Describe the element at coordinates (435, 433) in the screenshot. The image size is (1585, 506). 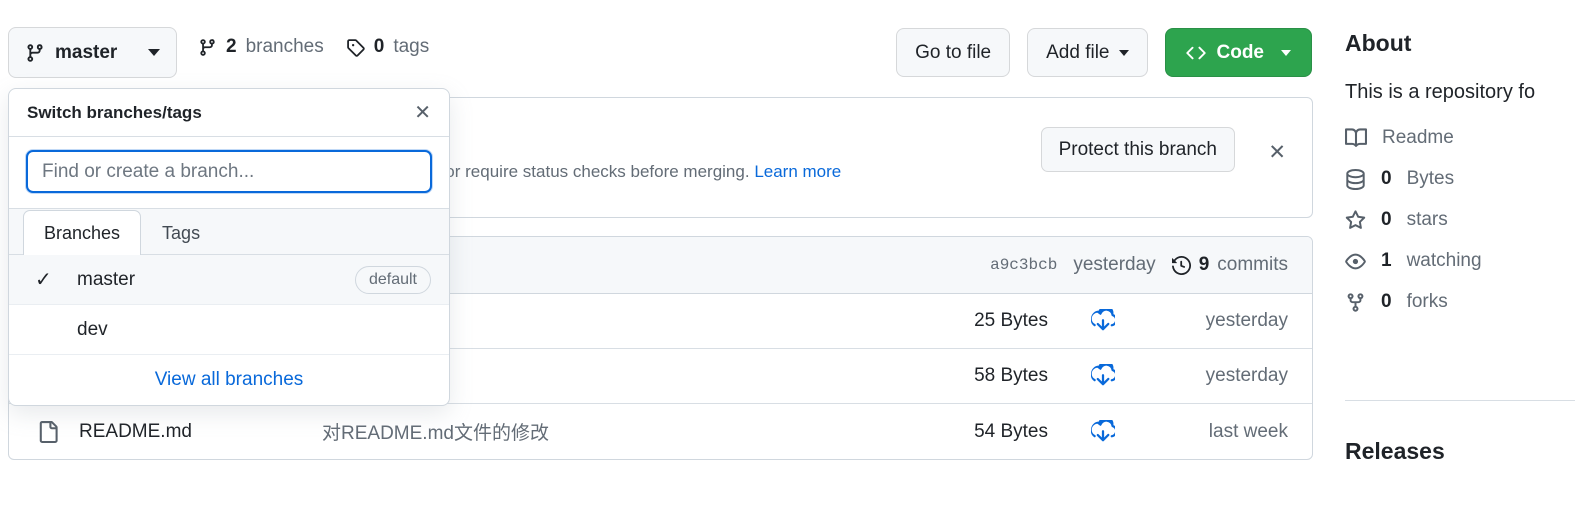
I see `commit-message: 对README.md文件的修改` at that location.